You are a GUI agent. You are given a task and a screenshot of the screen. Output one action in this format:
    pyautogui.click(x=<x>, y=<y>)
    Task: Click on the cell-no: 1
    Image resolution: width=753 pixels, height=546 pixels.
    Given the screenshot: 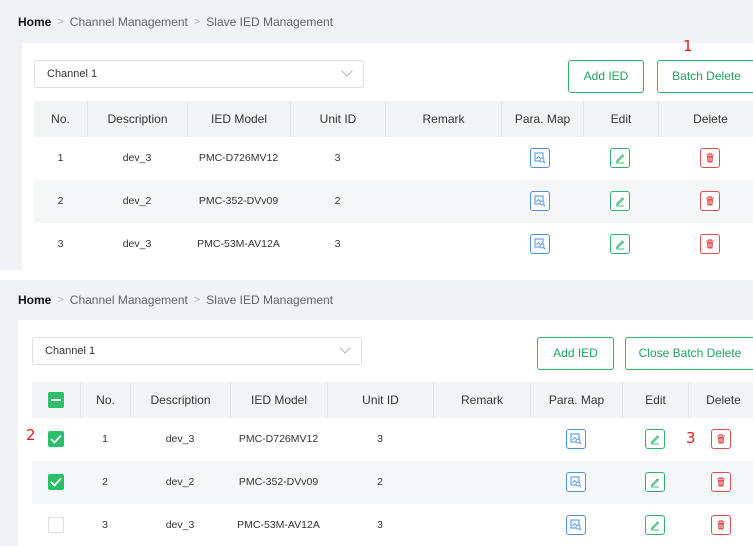 What is the action you would take?
    pyautogui.click(x=105, y=439)
    